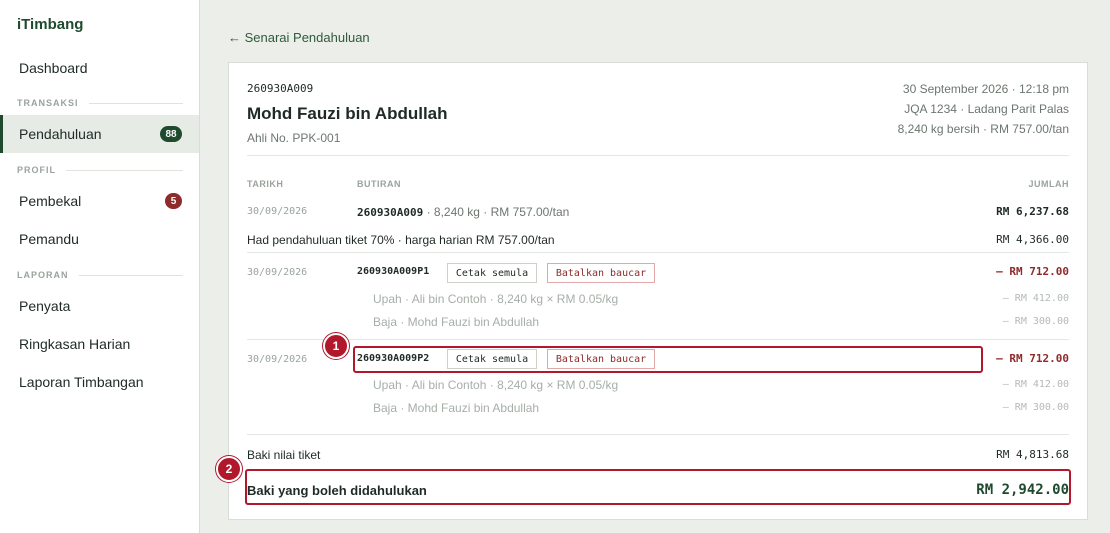 The height and width of the screenshot is (533, 1110). Describe the element at coordinates (277, 211) in the screenshot. I see `row-date: 30/09/2026` at that location.